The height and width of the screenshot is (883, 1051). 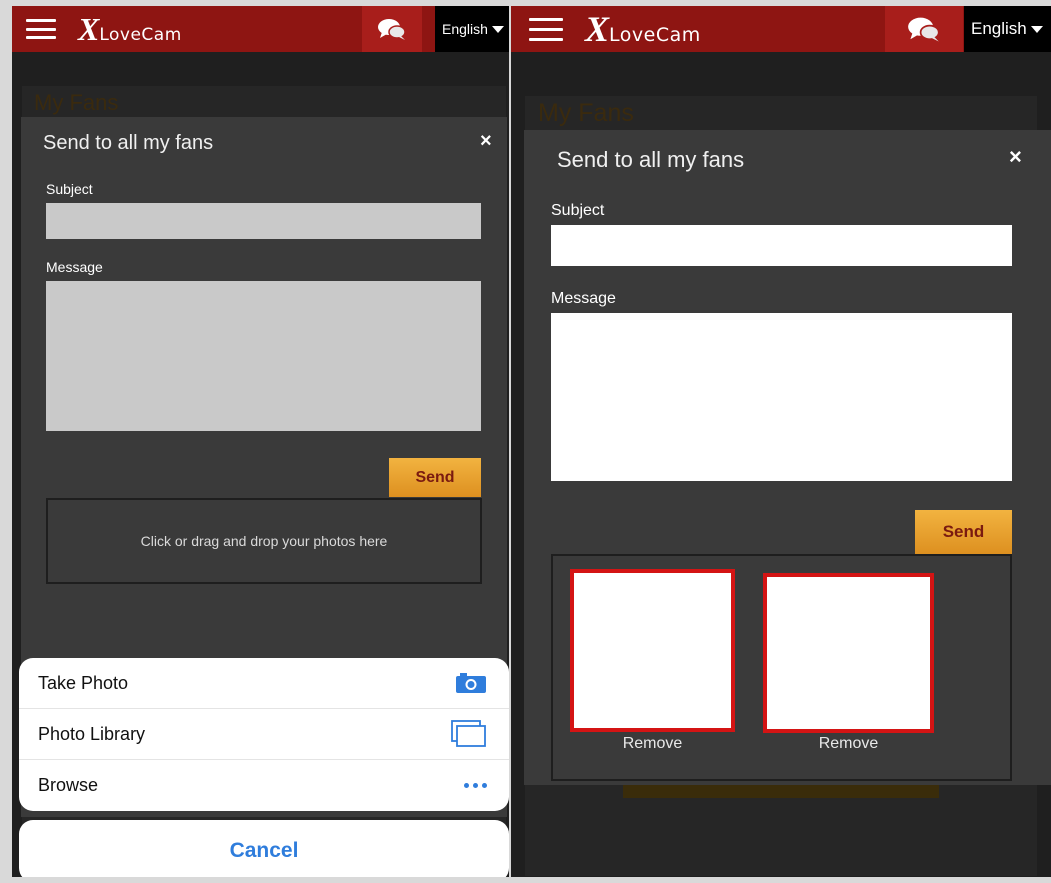 I want to click on page-button-strip, so click(x=781, y=791).